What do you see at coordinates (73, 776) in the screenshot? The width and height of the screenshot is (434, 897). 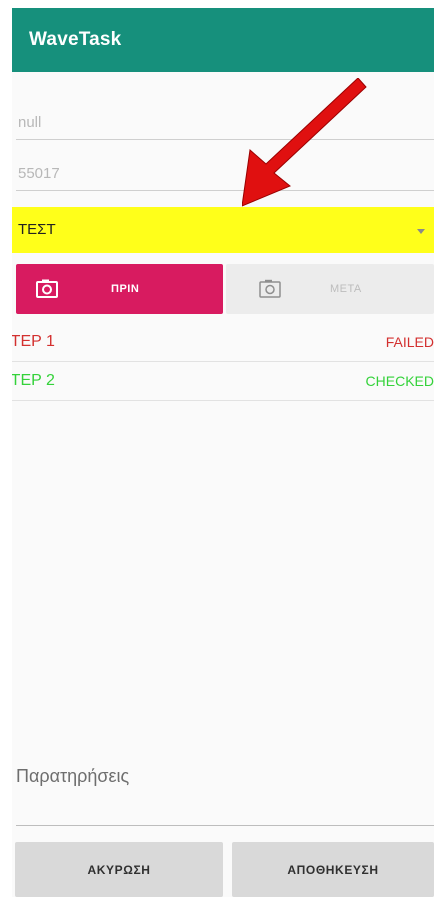 I see `notes-placeholder: Παρατηρήσεις` at bounding box center [73, 776].